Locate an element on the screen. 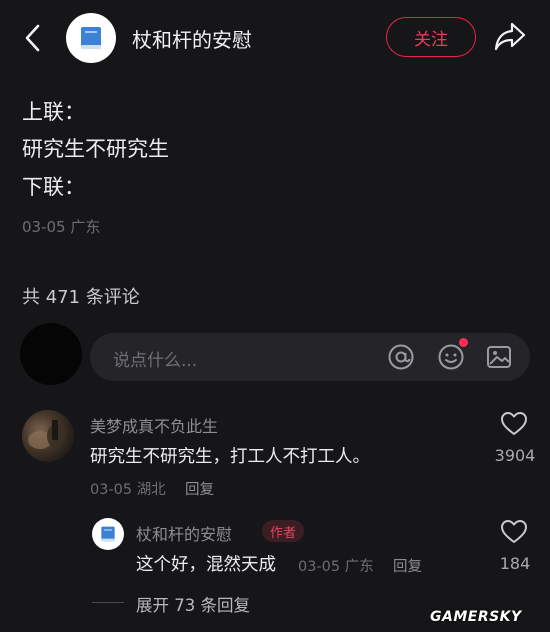  mention-button is located at coordinates (401, 357).